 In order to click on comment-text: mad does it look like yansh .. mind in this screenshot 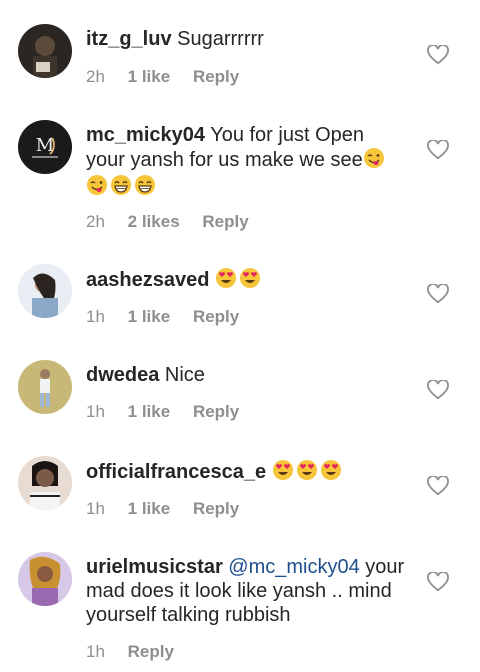, I will do `click(239, 591)`.